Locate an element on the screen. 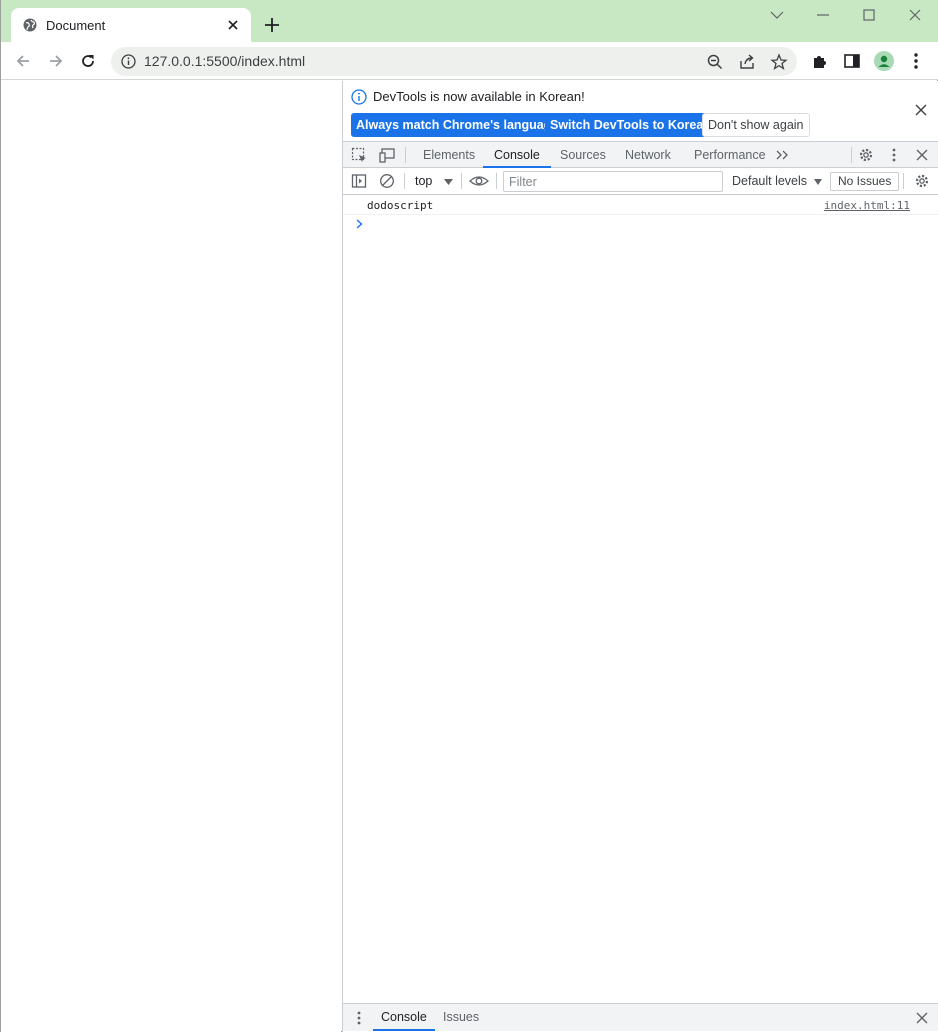 The height and width of the screenshot is (1032, 938). log-levels-label: Default levels is located at coordinates (770, 181).